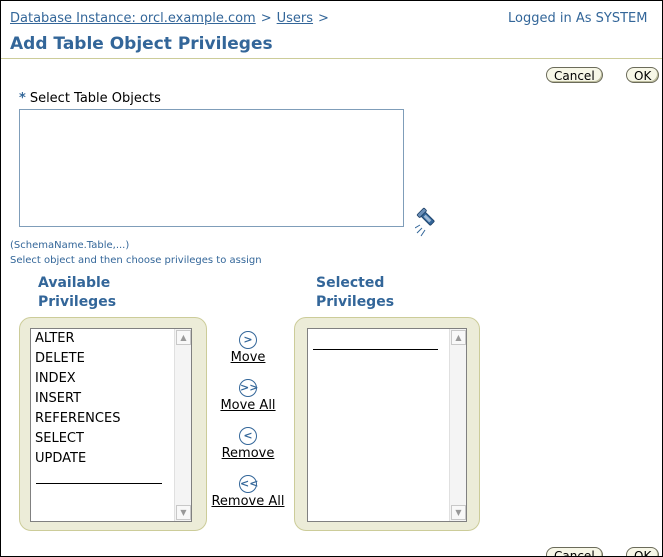 The width and height of the screenshot is (663, 557). I want to click on list-item: UPDATE, so click(75, 459).